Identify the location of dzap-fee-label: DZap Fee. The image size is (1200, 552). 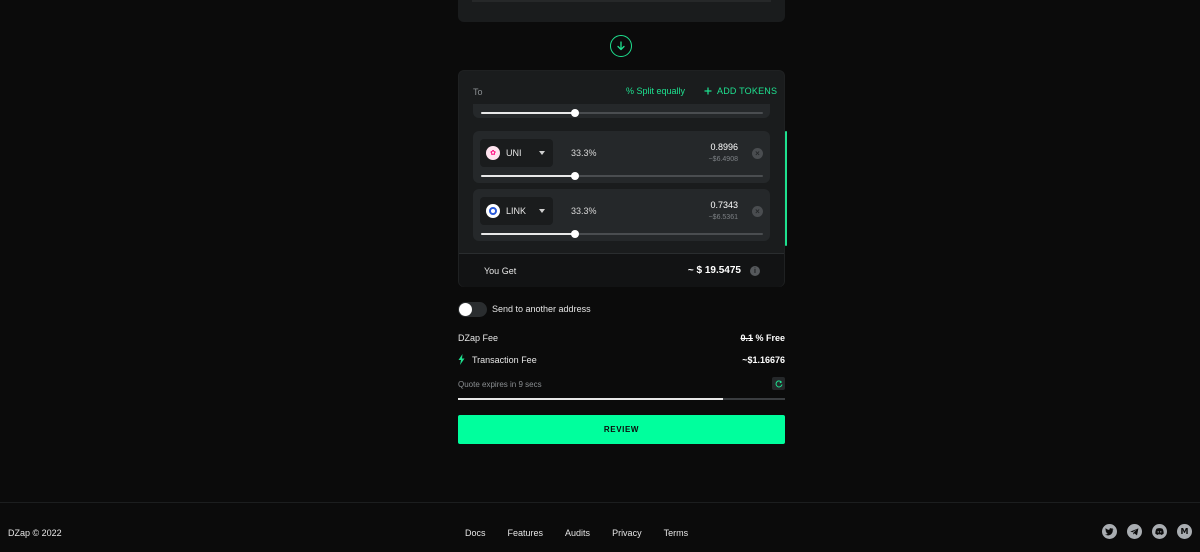
(478, 338).